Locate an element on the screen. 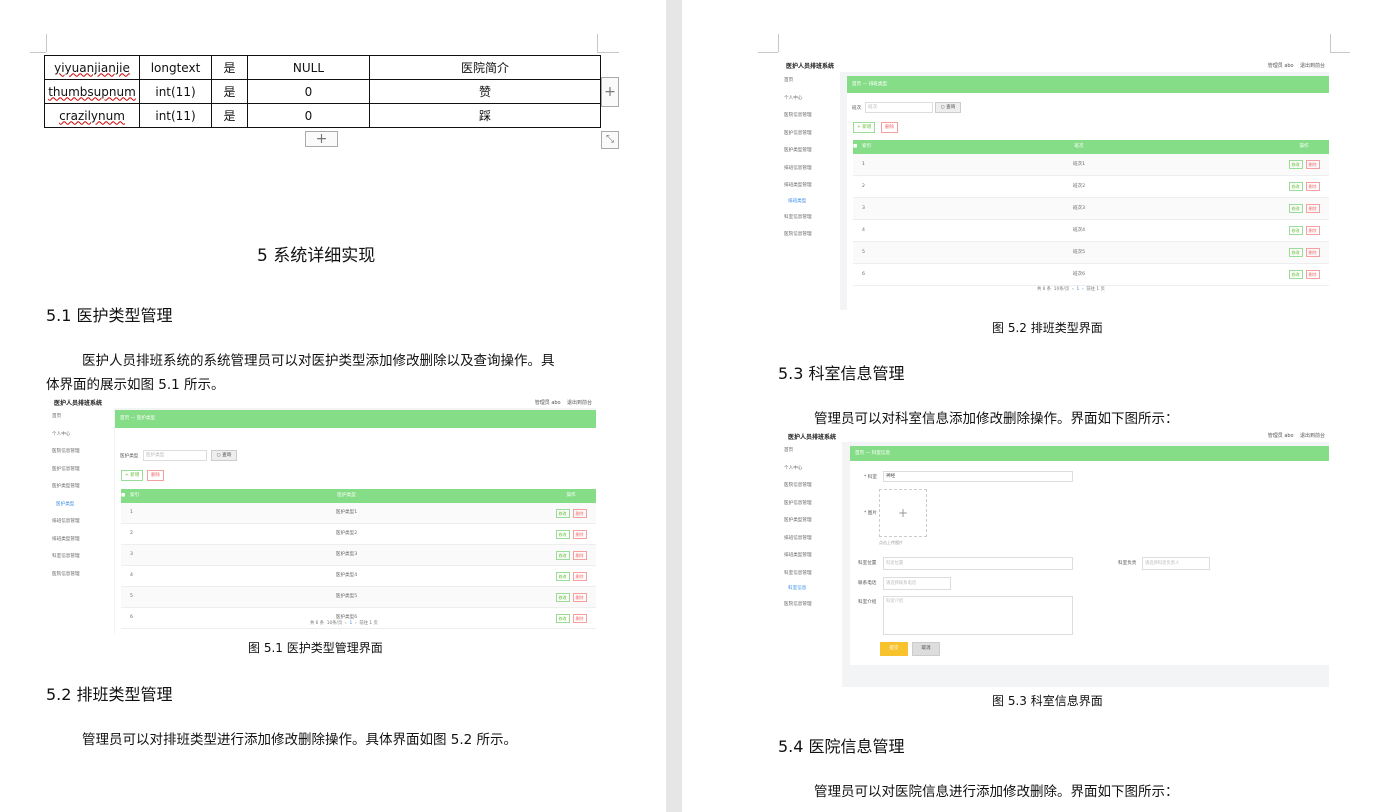 This screenshot has height=812, width=1373. paragraph: 医护人员排班系统的系统管理员可以对医护类型添加修改删除以及查询操作。具 is located at coordinates (318, 361).